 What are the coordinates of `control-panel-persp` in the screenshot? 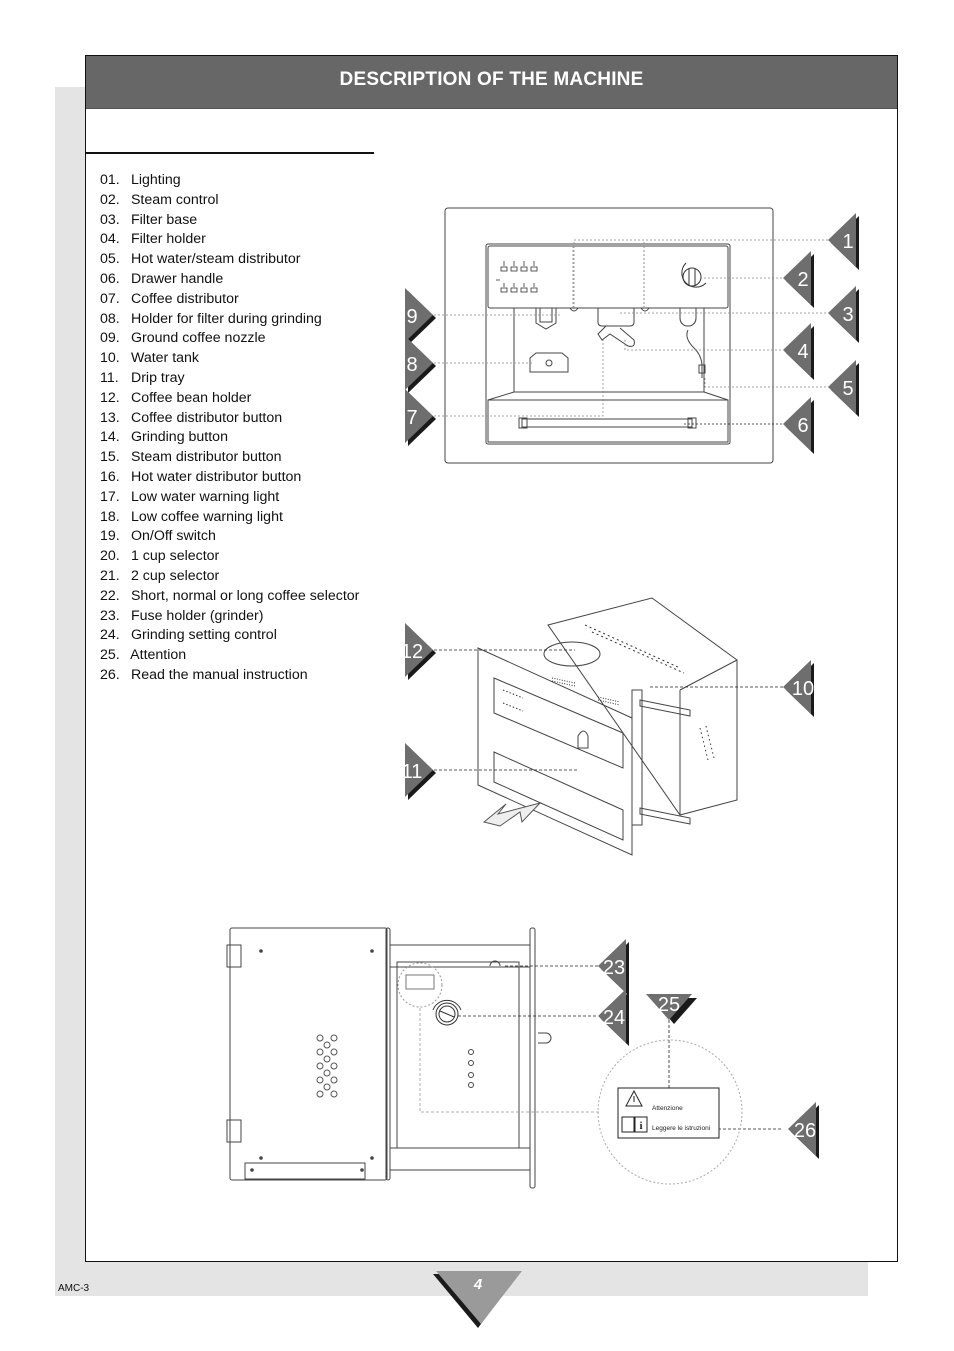 It's located at (558, 723).